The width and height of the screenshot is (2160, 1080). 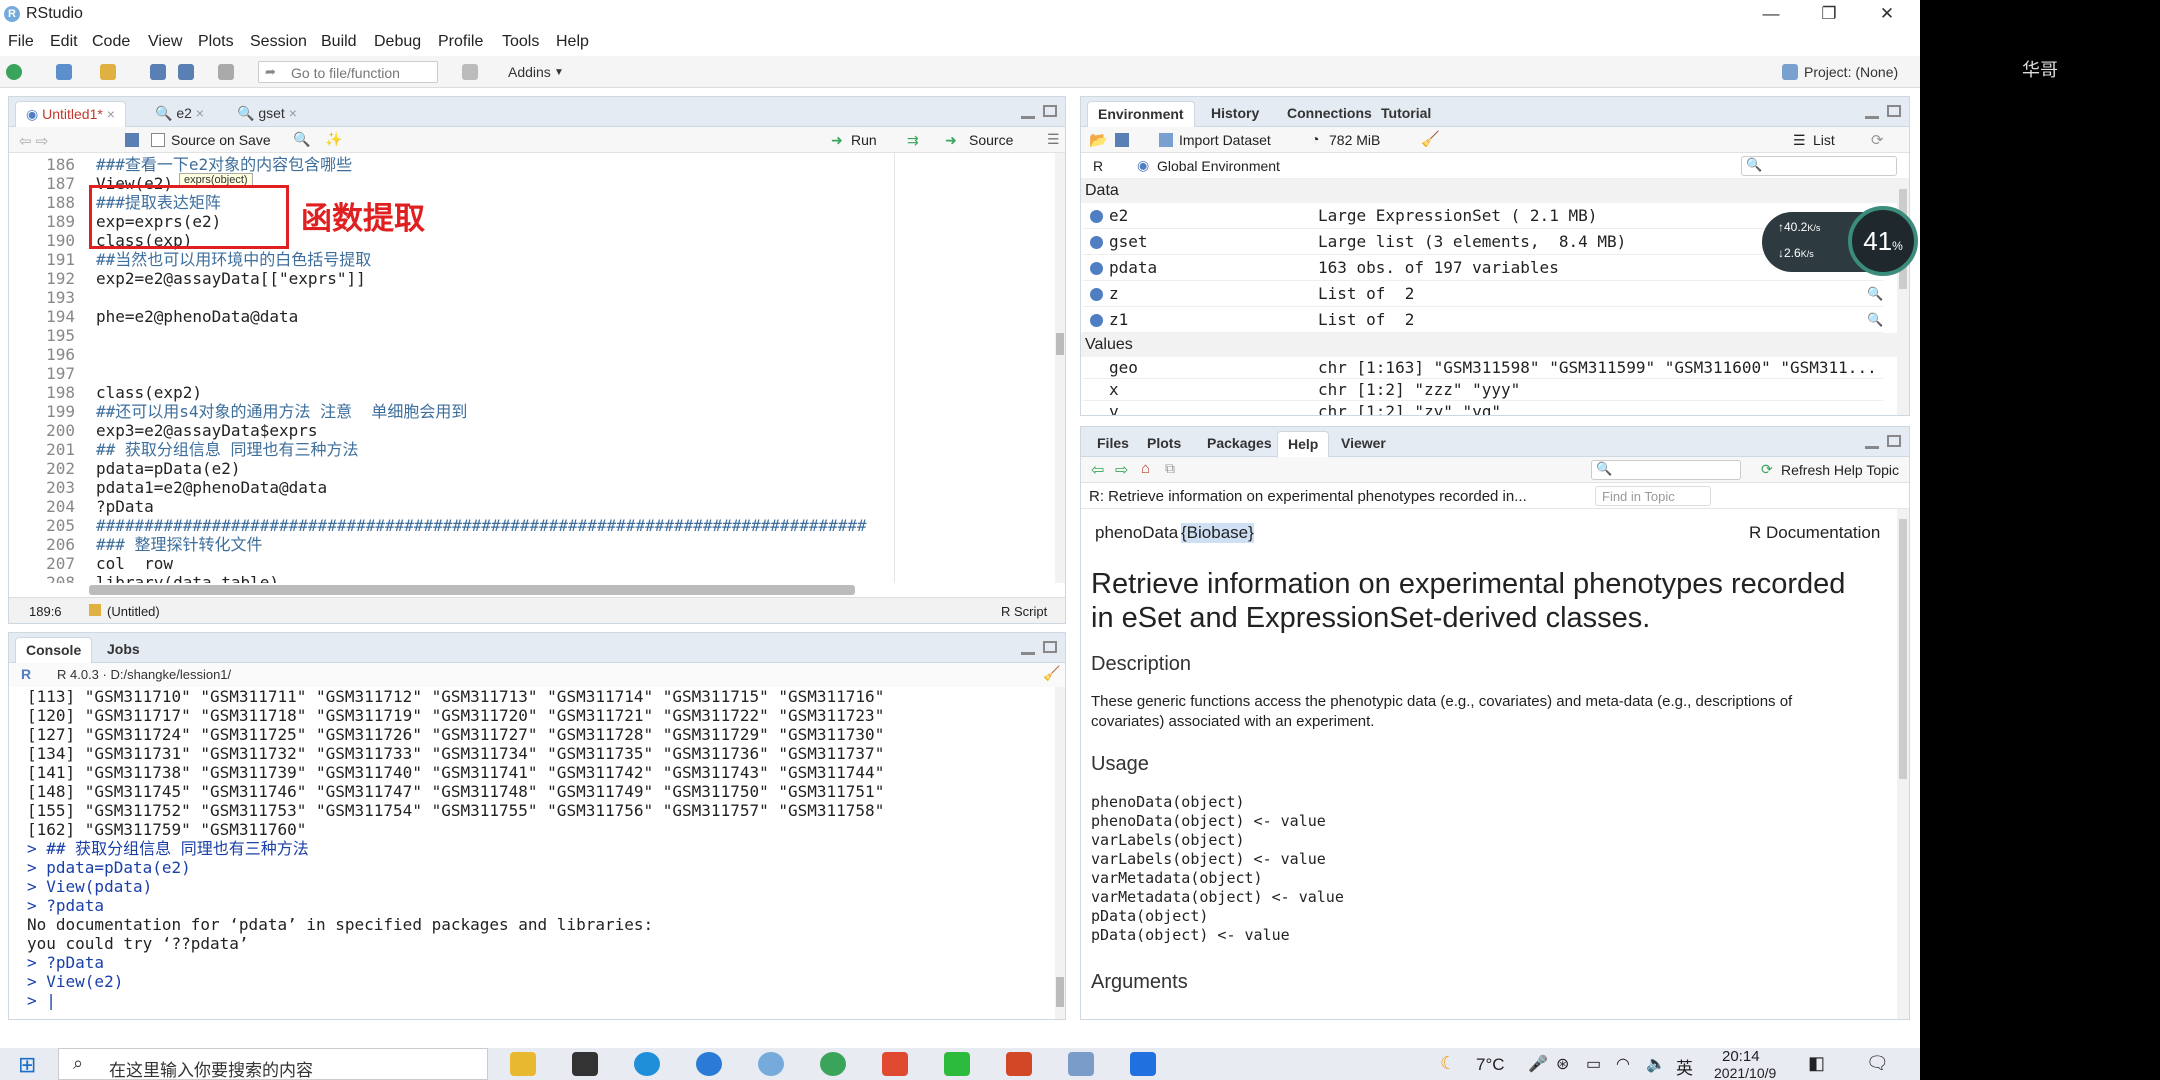 What do you see at coordinates (833, 1064) in the screenshot?
I see `wechat-work-icon` at bounding box center [833, 1064].